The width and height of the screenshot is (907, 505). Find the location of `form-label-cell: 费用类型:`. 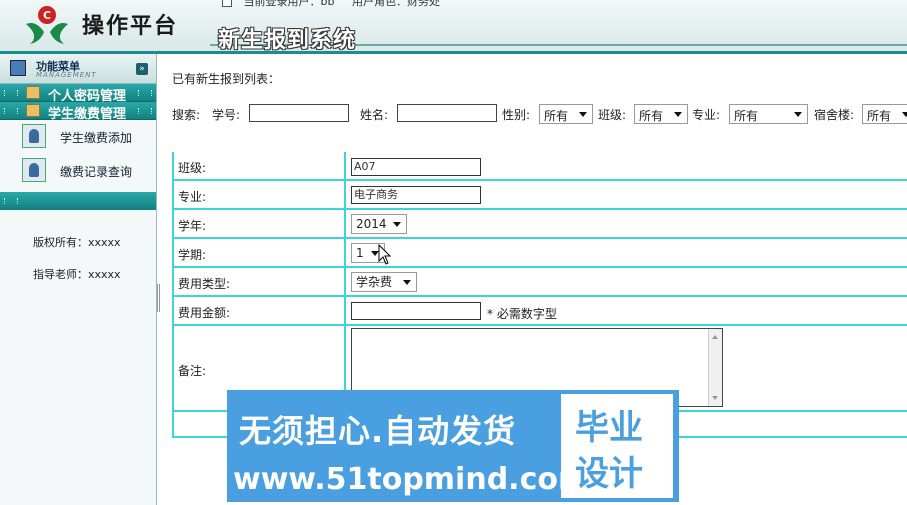

form-label-cell: 费用类型: is located at coordinates (260, 281).